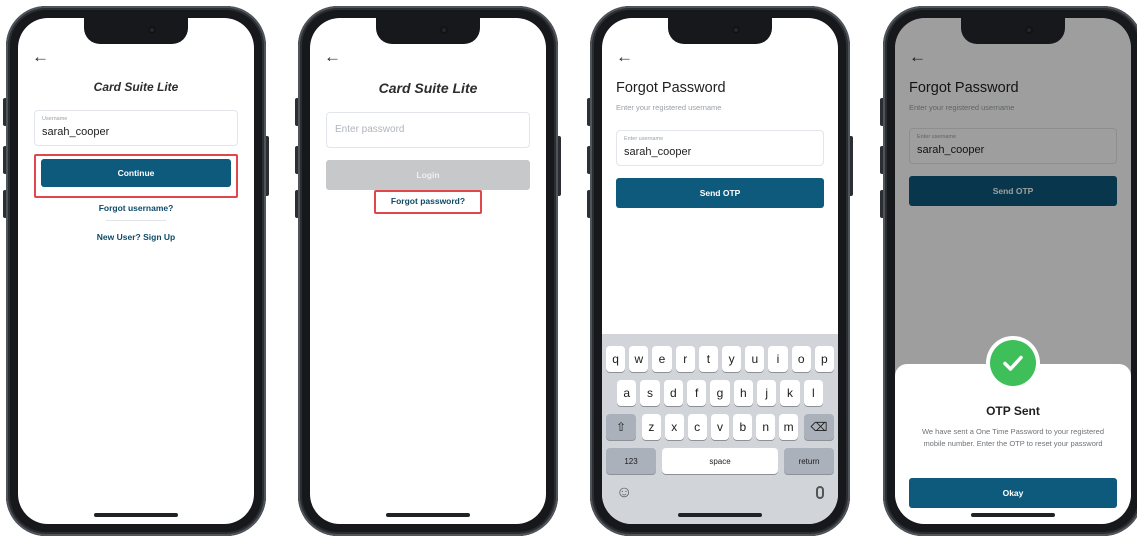 The width and height of the screenshot is (1137, 540). I want to click on key-a: a, so click(627, 393).